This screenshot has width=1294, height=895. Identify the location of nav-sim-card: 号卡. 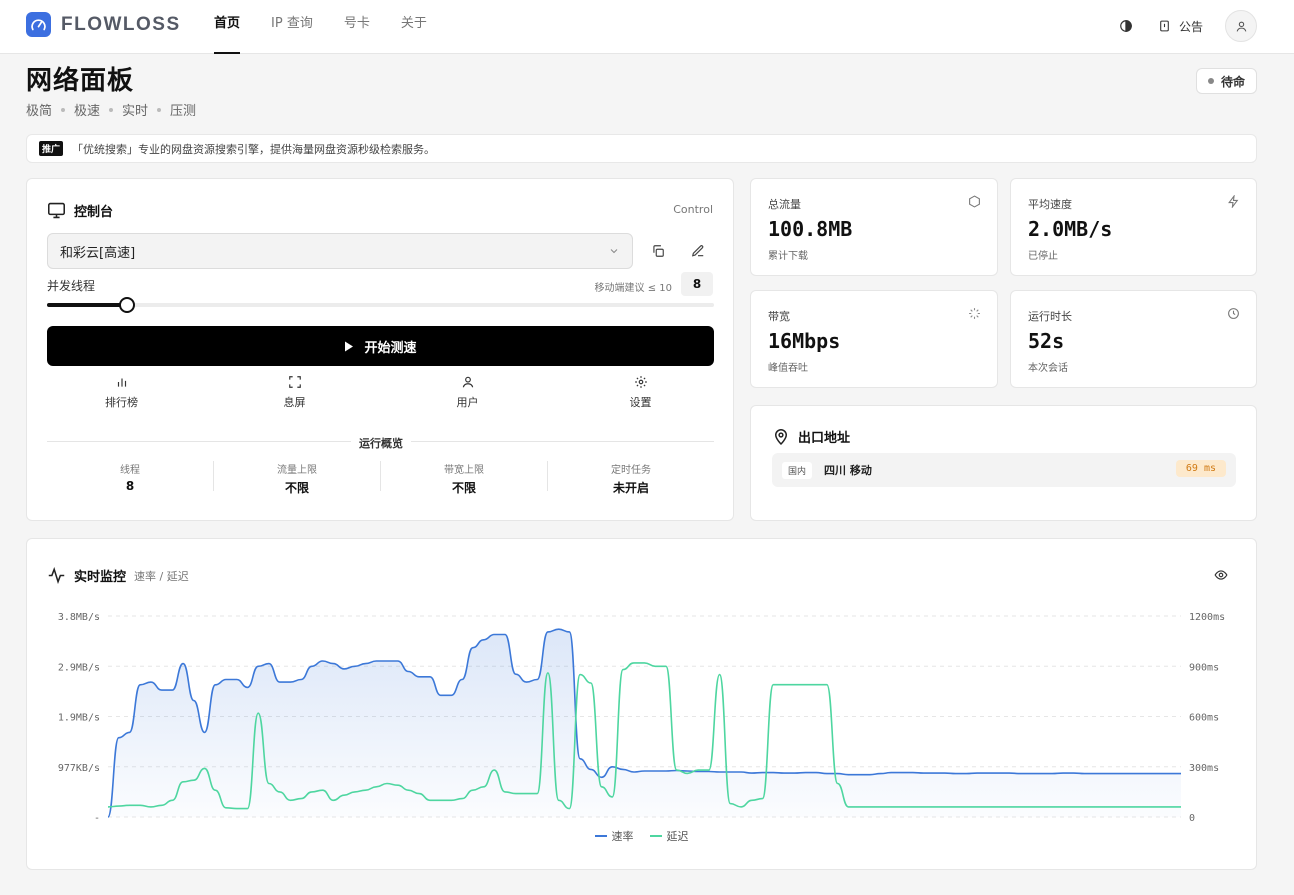
(357, 27).